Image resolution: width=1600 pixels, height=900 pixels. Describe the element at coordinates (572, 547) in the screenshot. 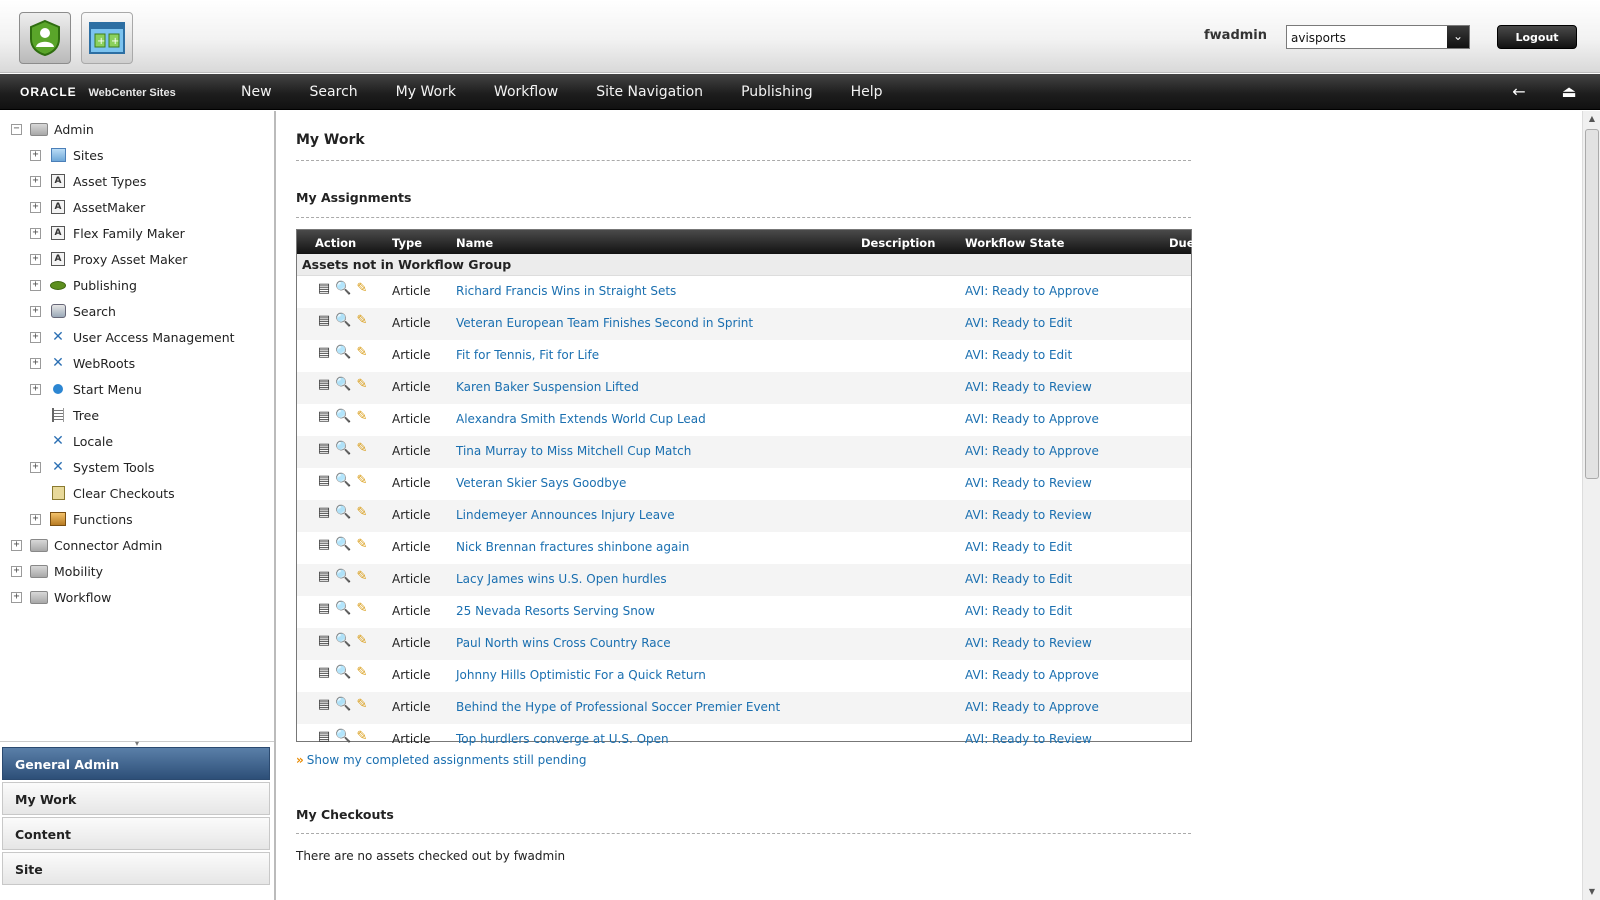

I see `asset-name-link: Nick Brennan fractures shinbone again` at that location.